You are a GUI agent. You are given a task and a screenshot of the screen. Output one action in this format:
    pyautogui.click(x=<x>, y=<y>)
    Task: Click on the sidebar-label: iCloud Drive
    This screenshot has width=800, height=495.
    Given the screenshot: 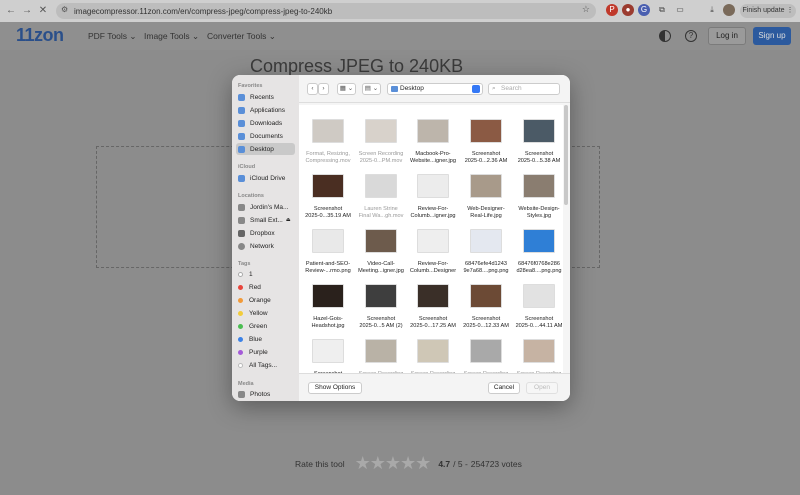 What is the action you would take?
    pyautogui.click(x=268, y=178)
    